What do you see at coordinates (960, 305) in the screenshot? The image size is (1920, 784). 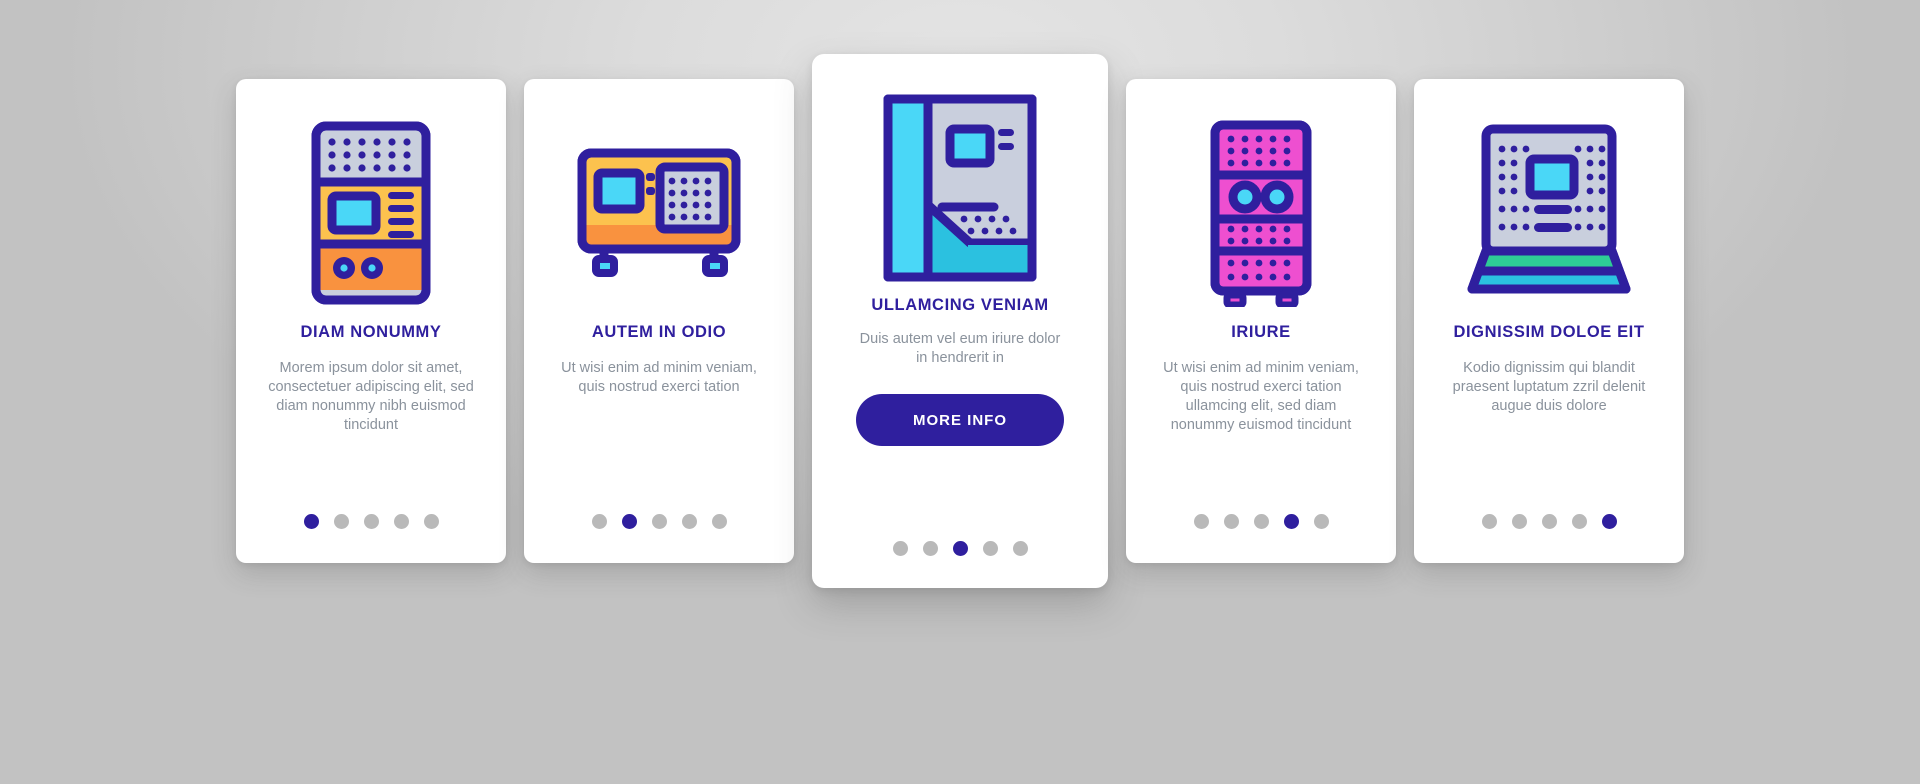 I see `card-title: ULLAMCING VENIAM` at bounding box center [960, 305].